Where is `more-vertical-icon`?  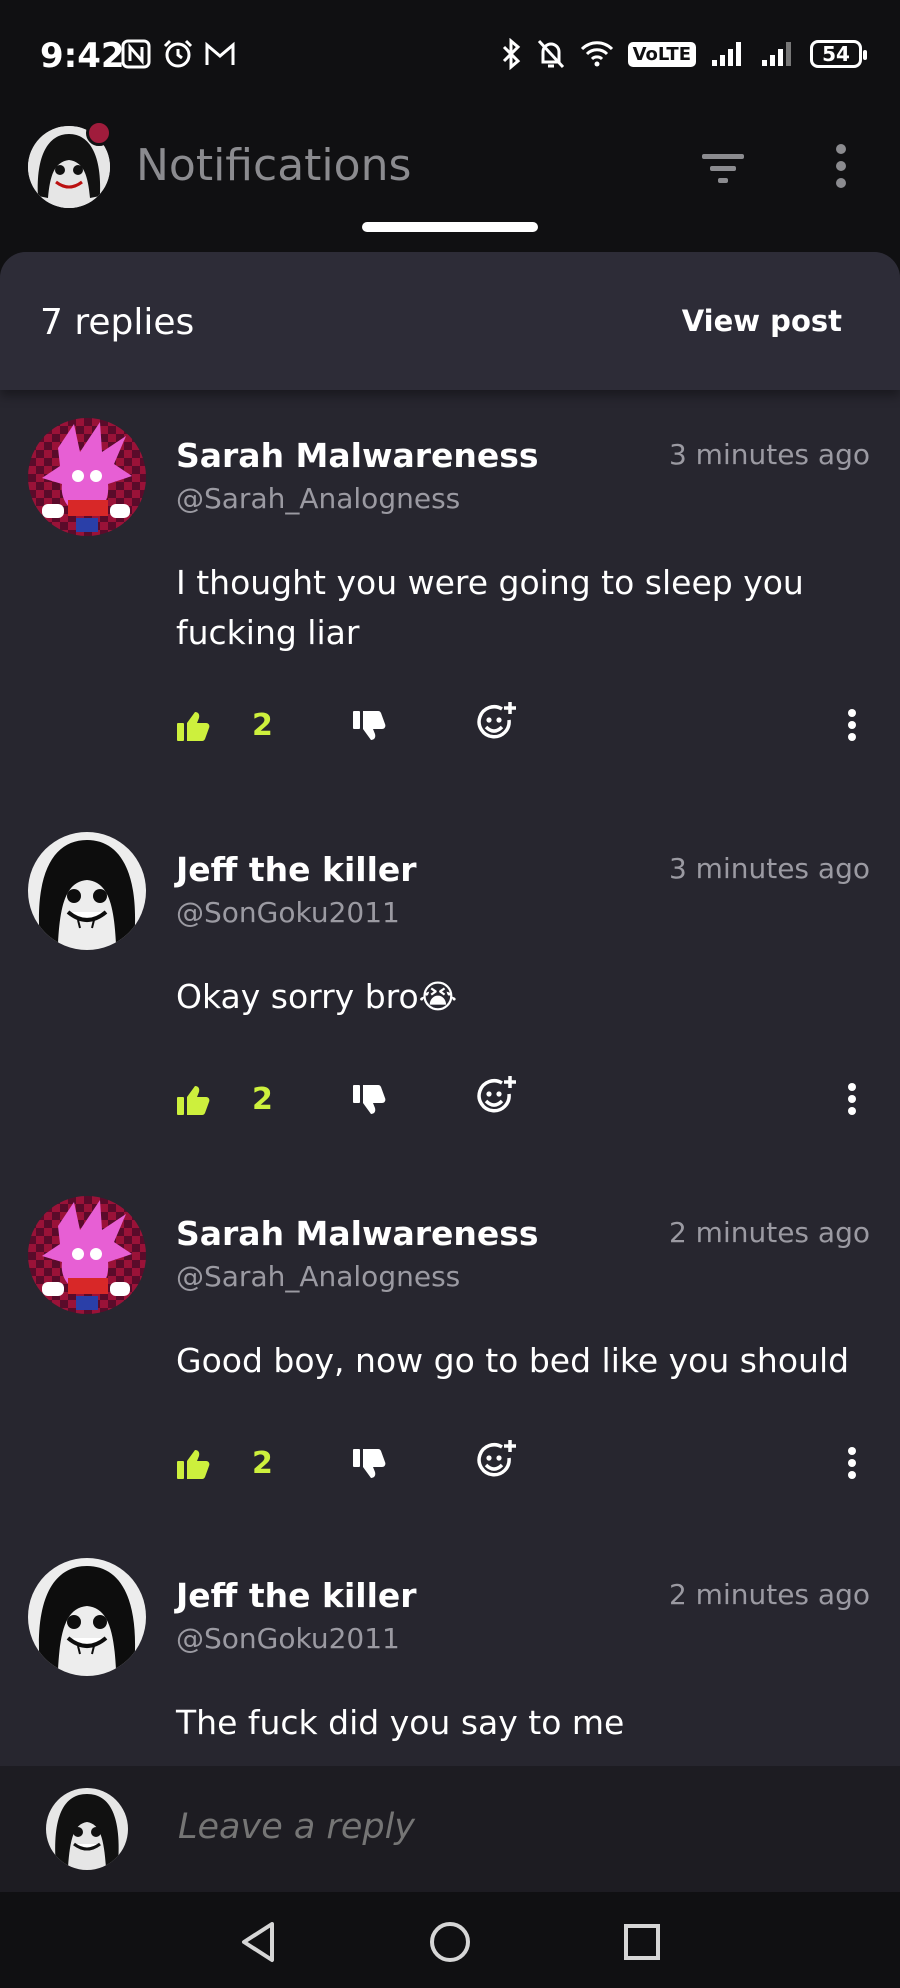
more-vertical-icon is located at coordinates (841, 168).